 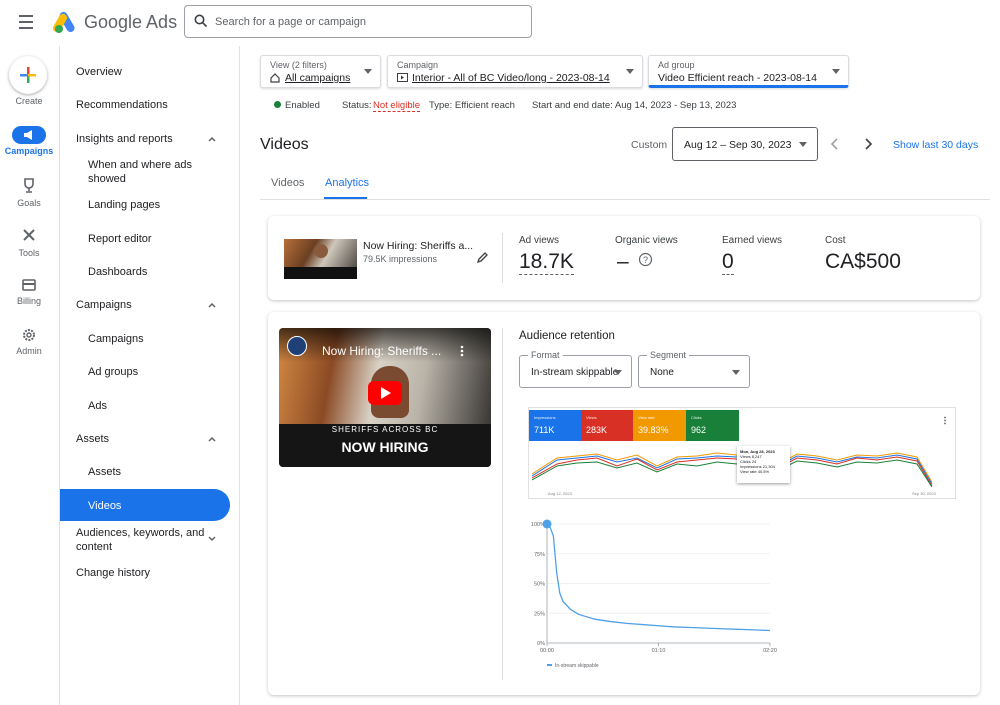 What do you see at coordinates (122, 105) in the screenshot?
I see `nav-item-recommendations: Recommendations` at bounding box center [122, 105].